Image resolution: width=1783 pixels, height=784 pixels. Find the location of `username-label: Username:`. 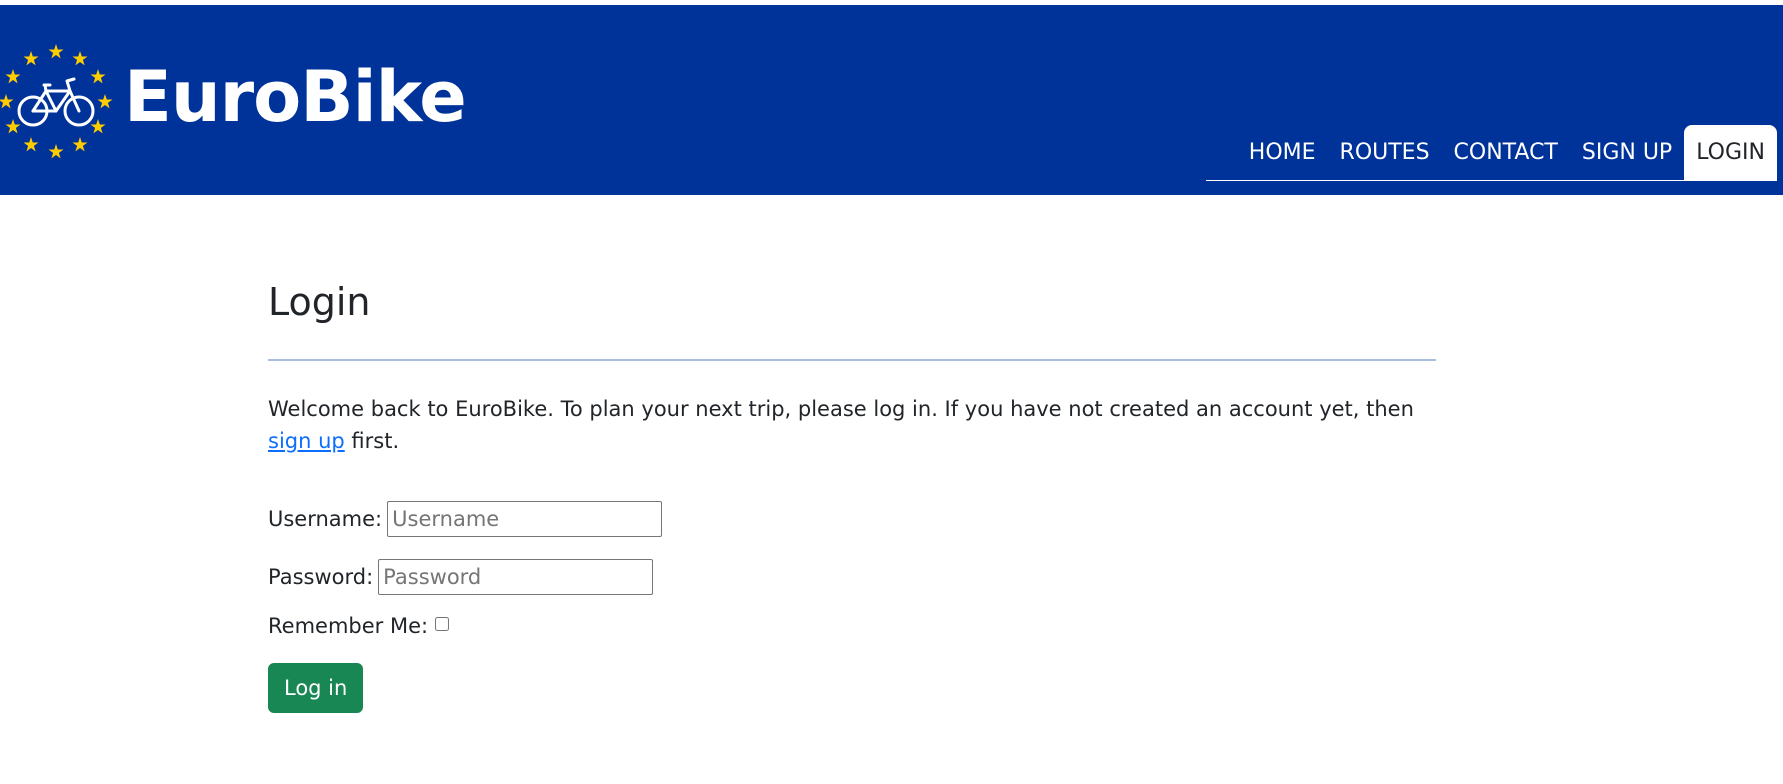

username-label: Username: is located at coordinates (325, 519).